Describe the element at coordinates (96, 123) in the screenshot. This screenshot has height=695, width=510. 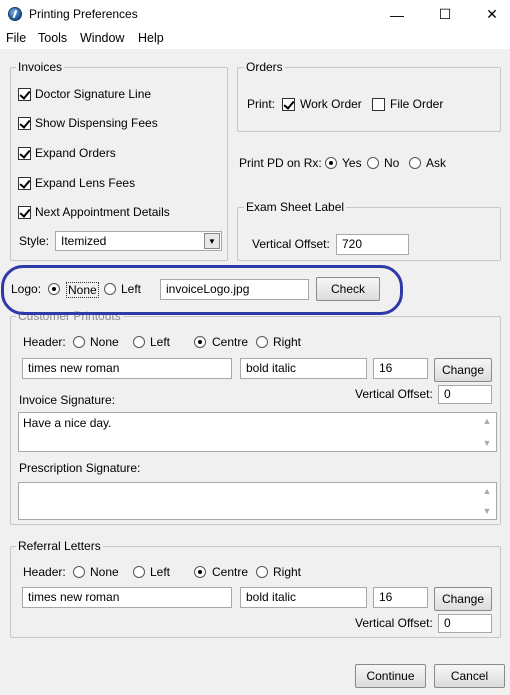
I see `dispensing-fees-label: Show Dispensing Fees` at that location.